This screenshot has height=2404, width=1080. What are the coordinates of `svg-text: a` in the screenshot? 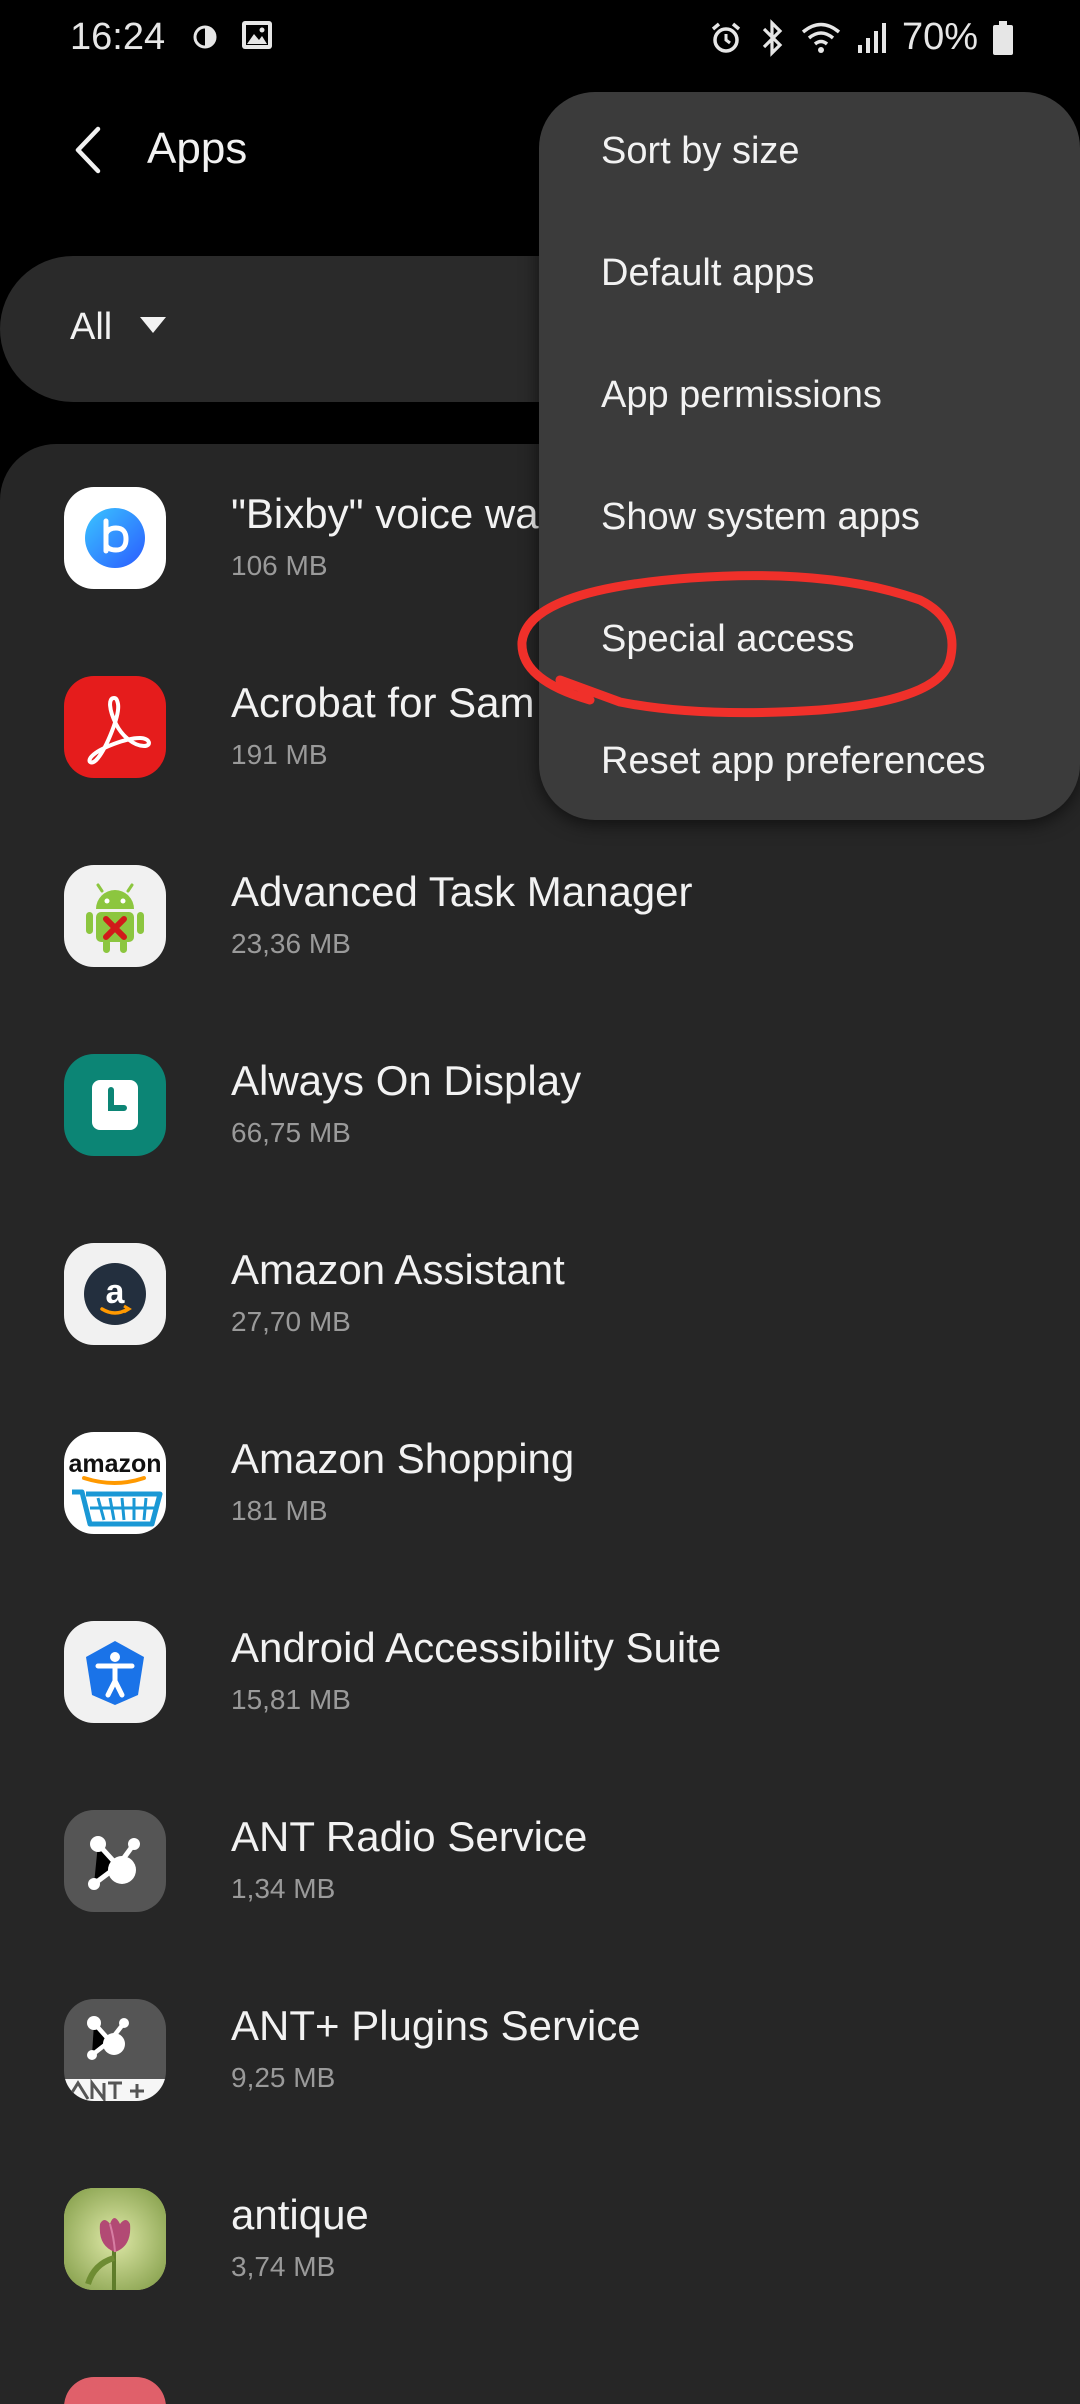 It's located at (116, 1292).